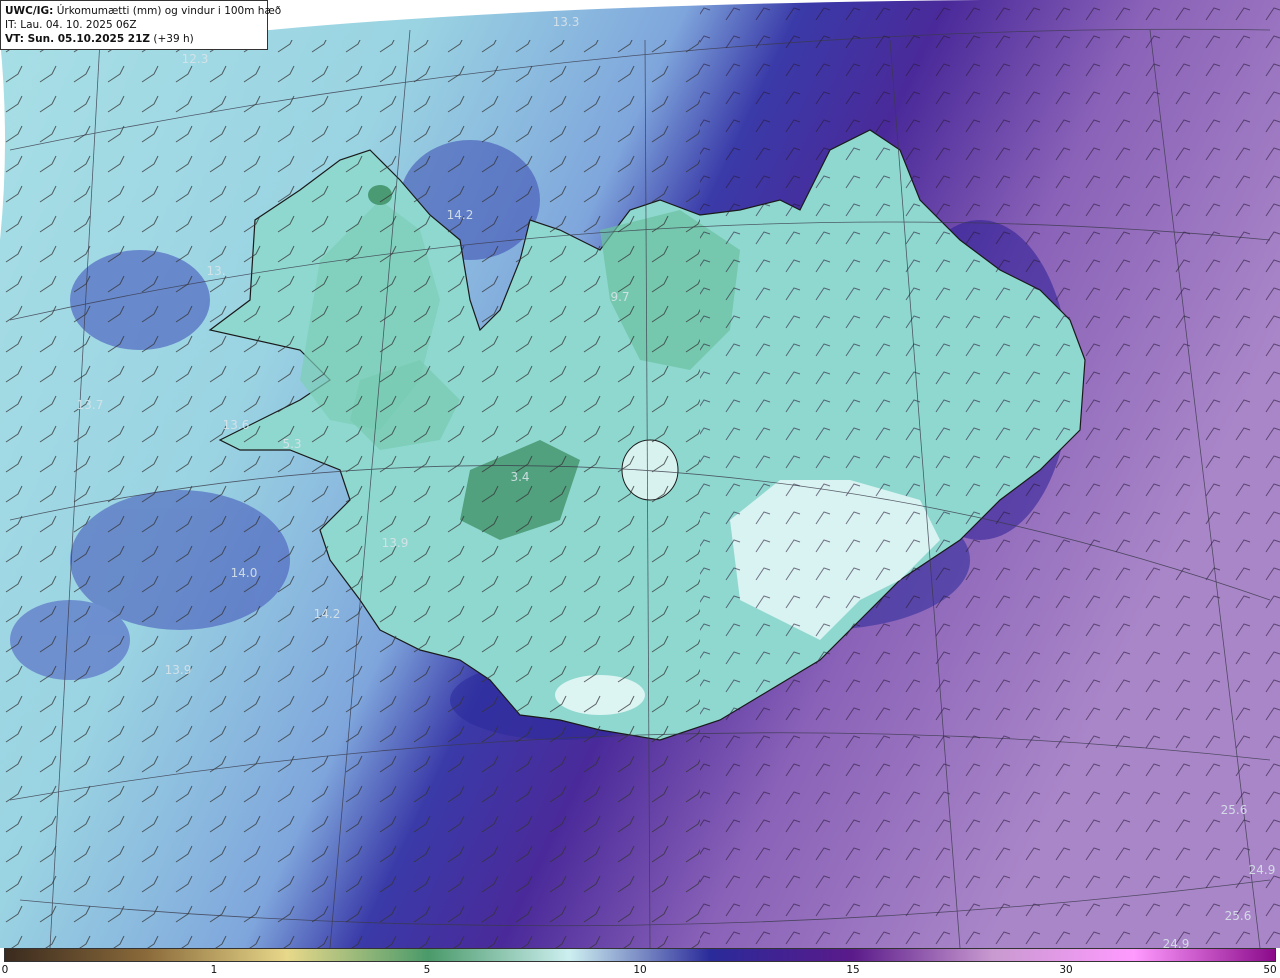  What do you see at coordinates (169, 11) in the screenshot?
I see `variable-name: Úrkomumætti (mm) og vindur i 100m hæð` at bounding box center [169, 11].